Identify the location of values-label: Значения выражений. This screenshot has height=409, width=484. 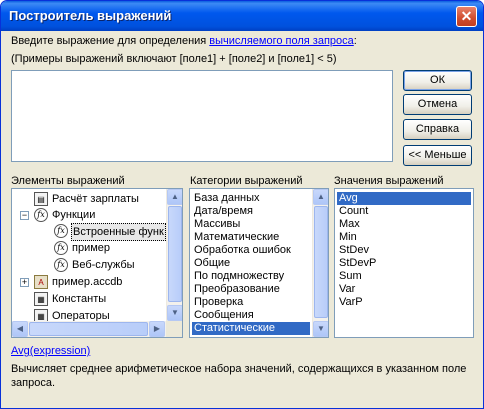
(389, 181).